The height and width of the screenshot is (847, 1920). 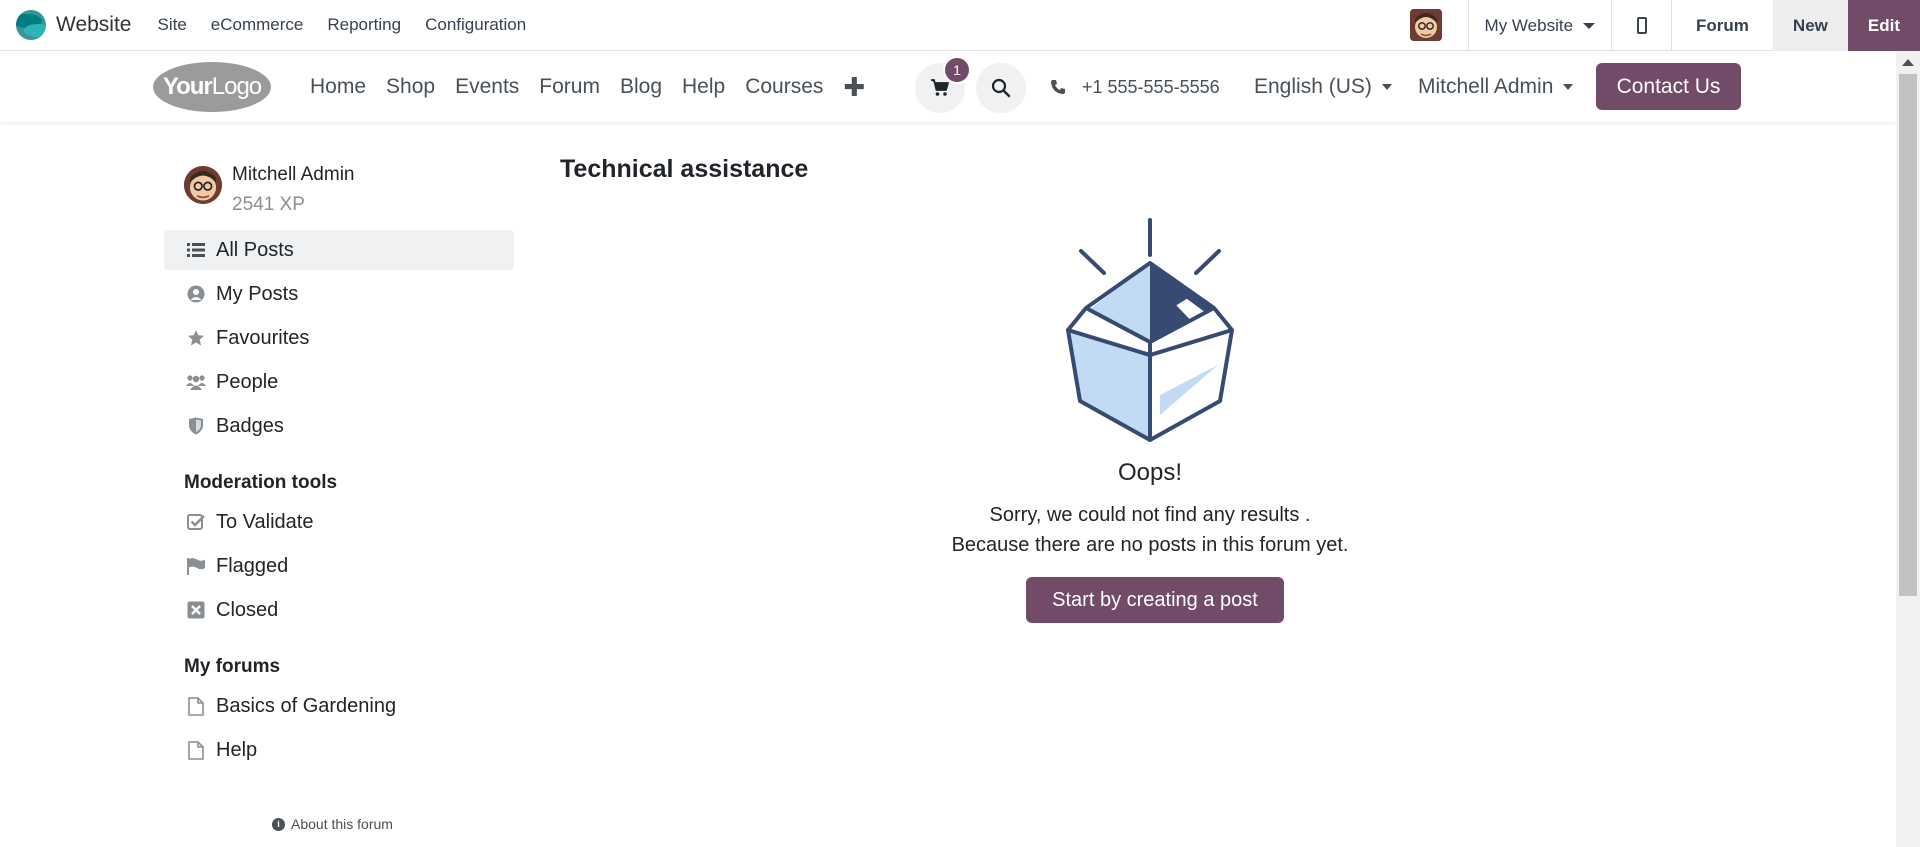 I want to click on sidebar-item-favourites: Favourites, so click(x=339, y=338).